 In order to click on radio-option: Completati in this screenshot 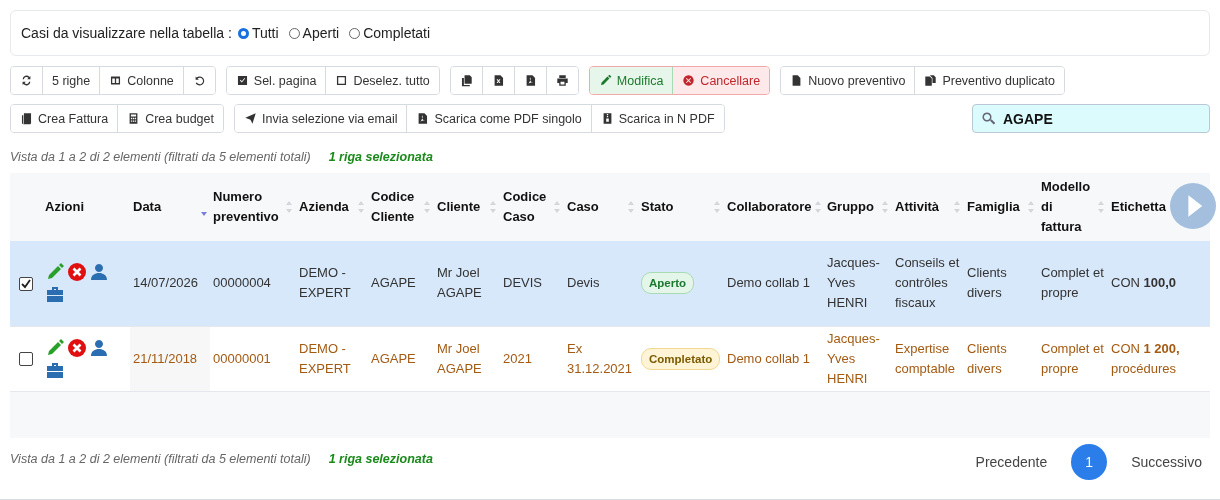, I will do `click(390, 33)`.